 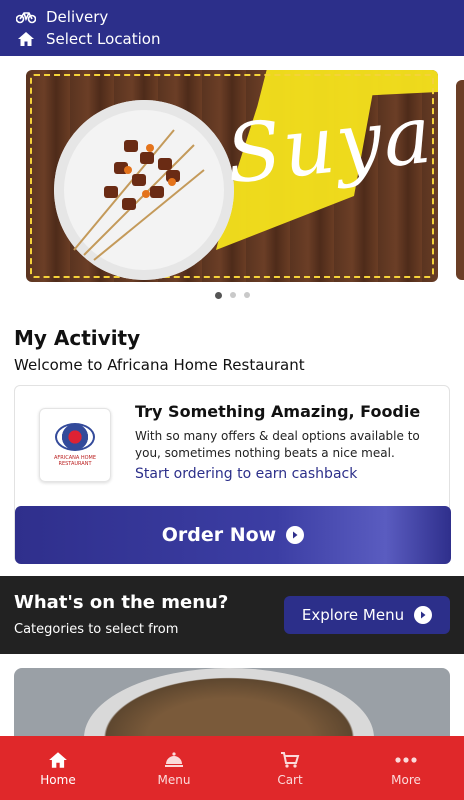 What do you see at coordinates (75, 437) in the screenshot?
I see `logo-emblem` at bounding box center [75, 437].